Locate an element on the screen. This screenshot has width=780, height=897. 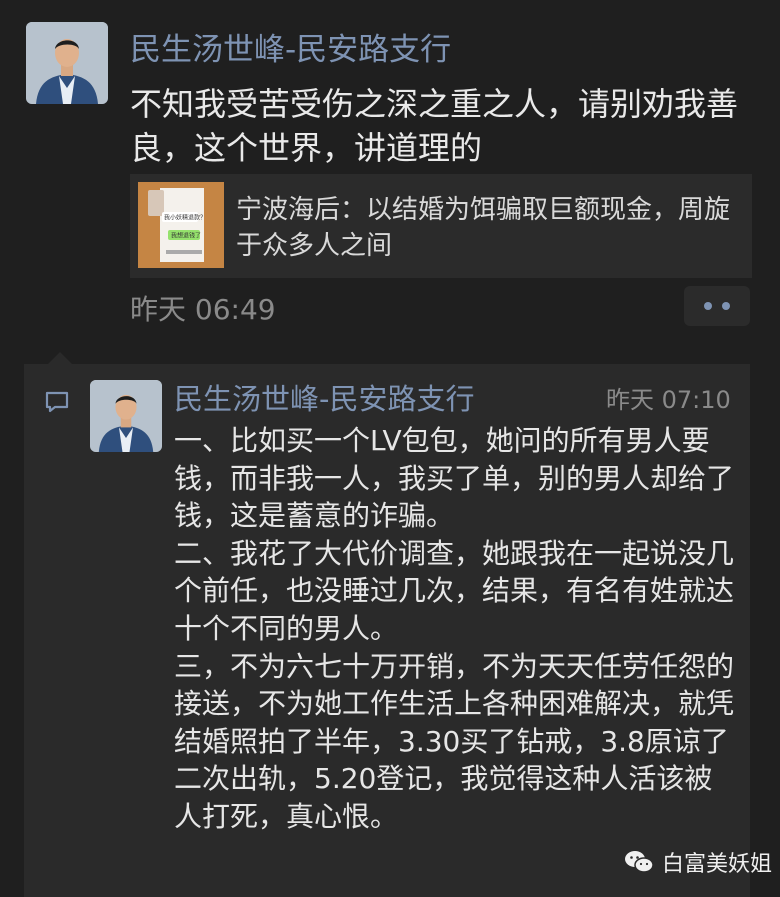
post-avatar is located at coordinates (67, 63).